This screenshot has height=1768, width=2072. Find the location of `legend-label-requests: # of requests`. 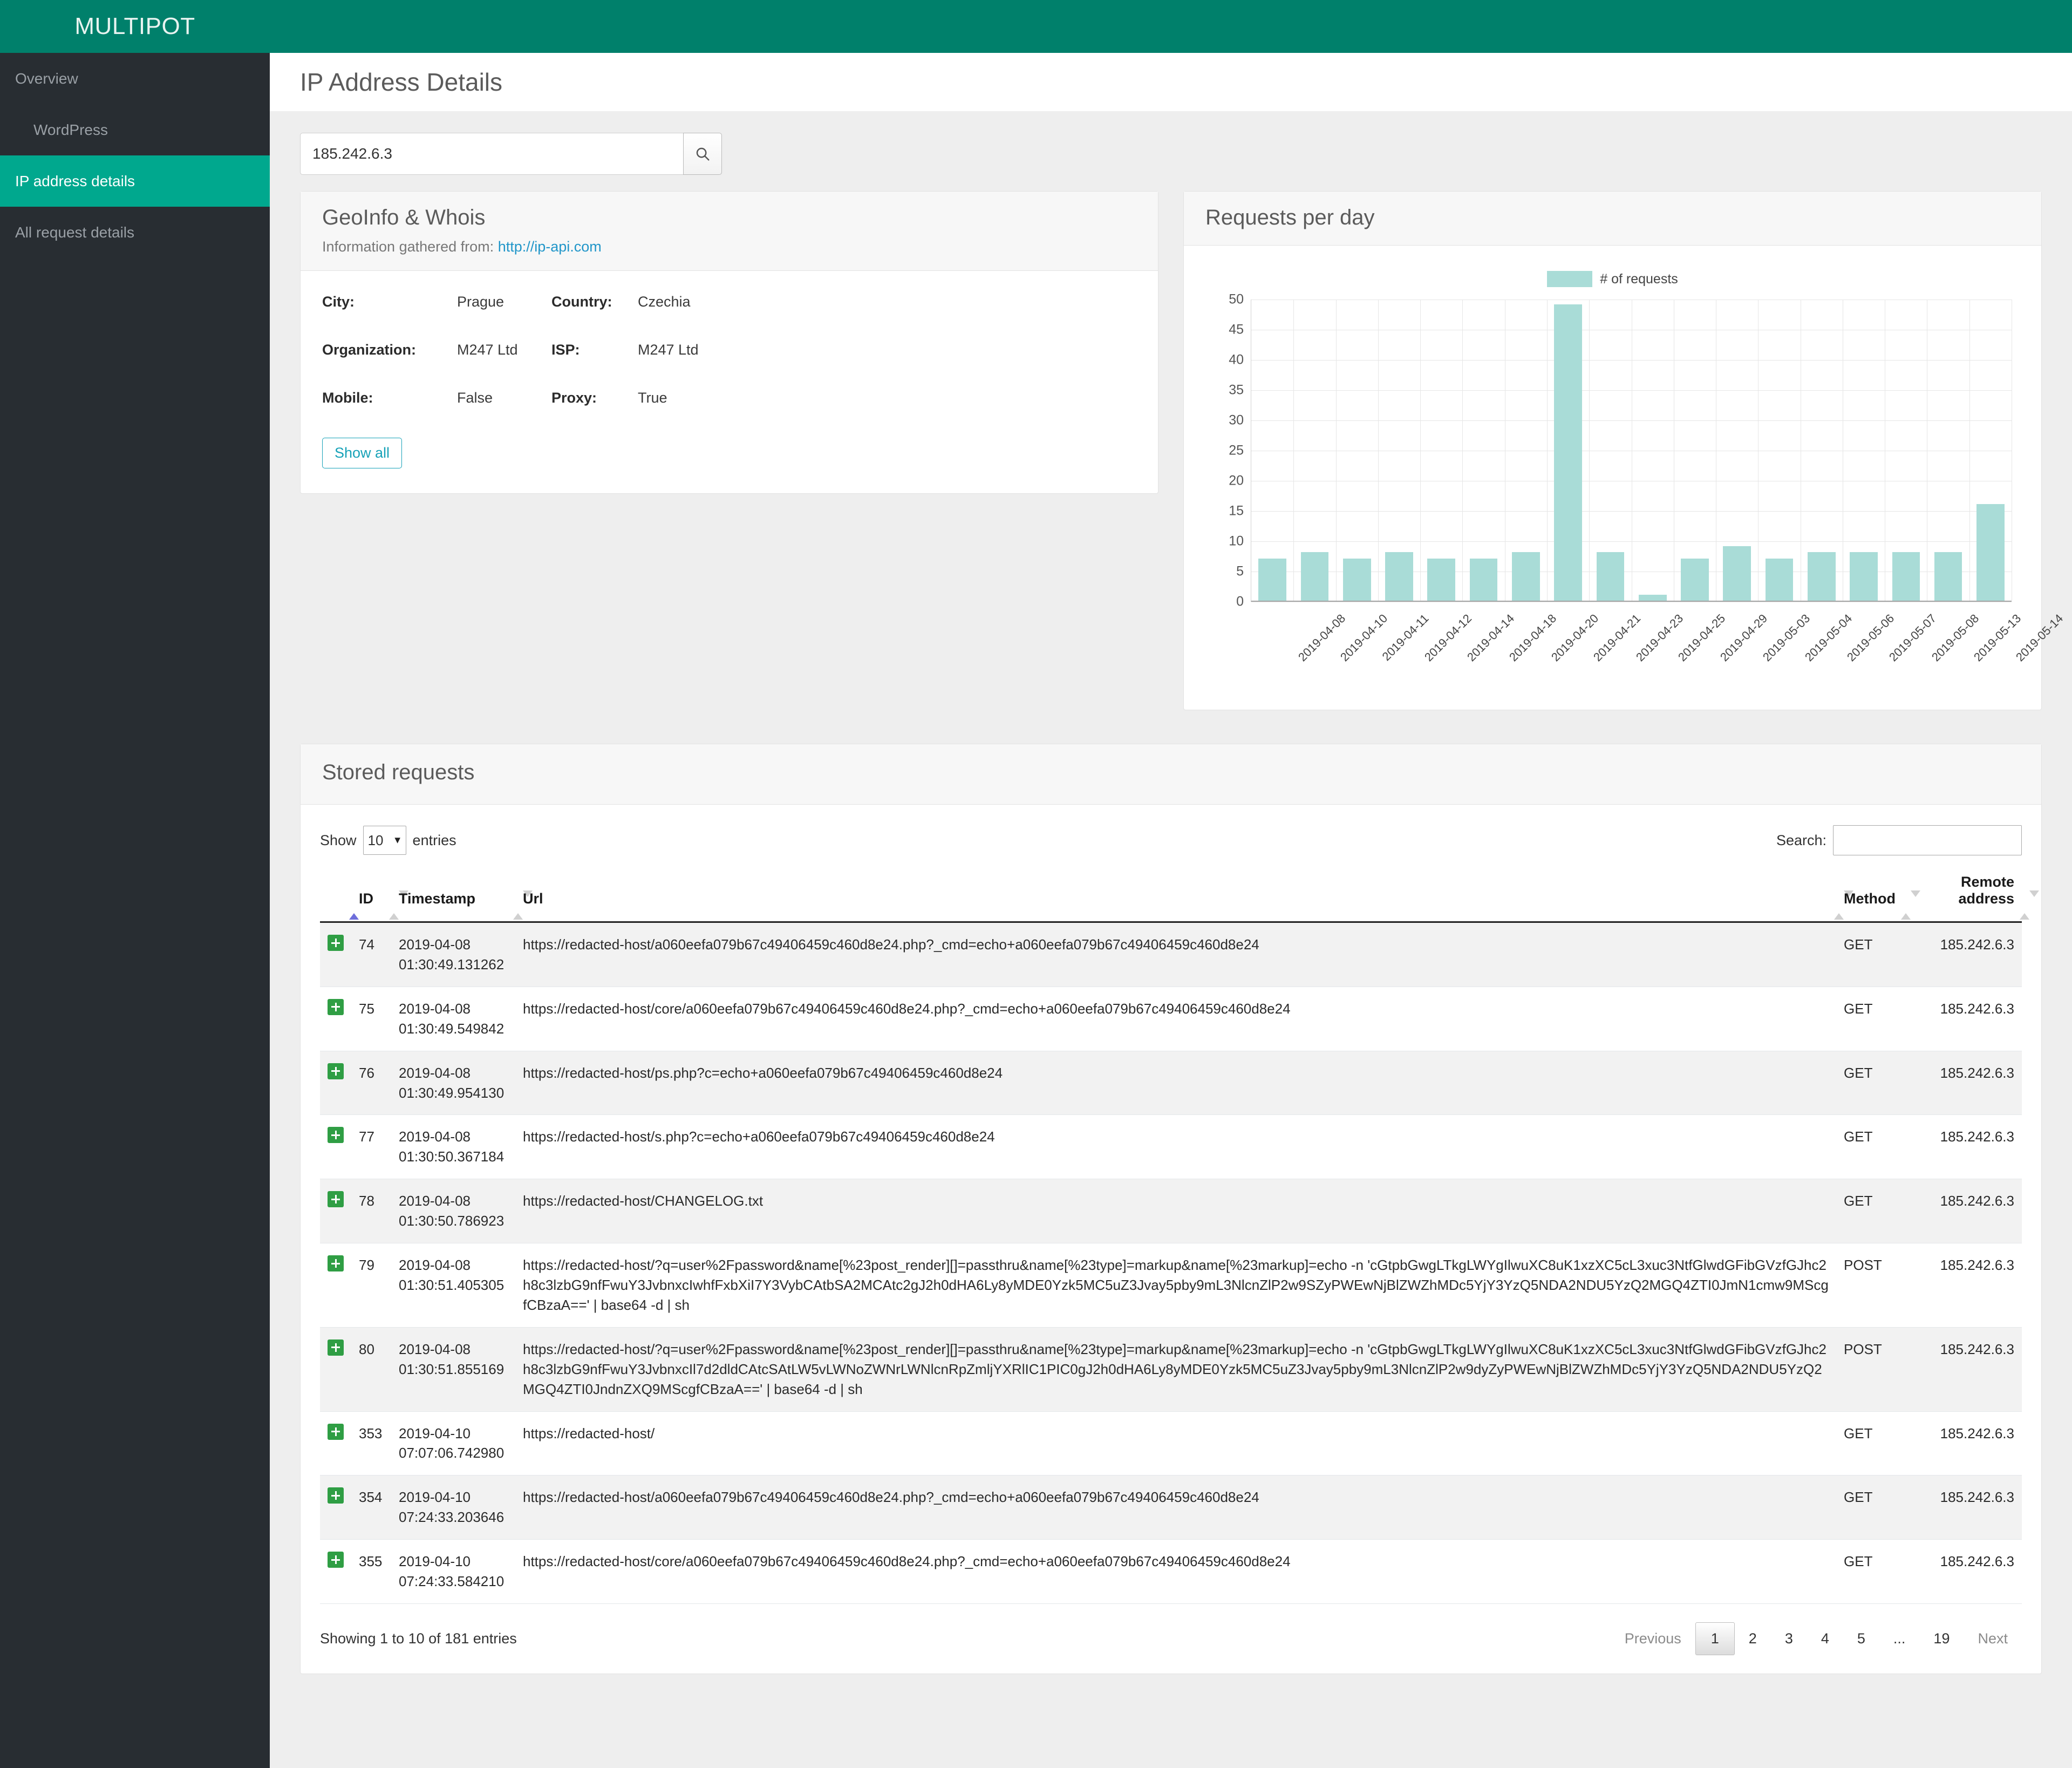

legend-label-requests: # of requests is located at coordinates (1639, 279).